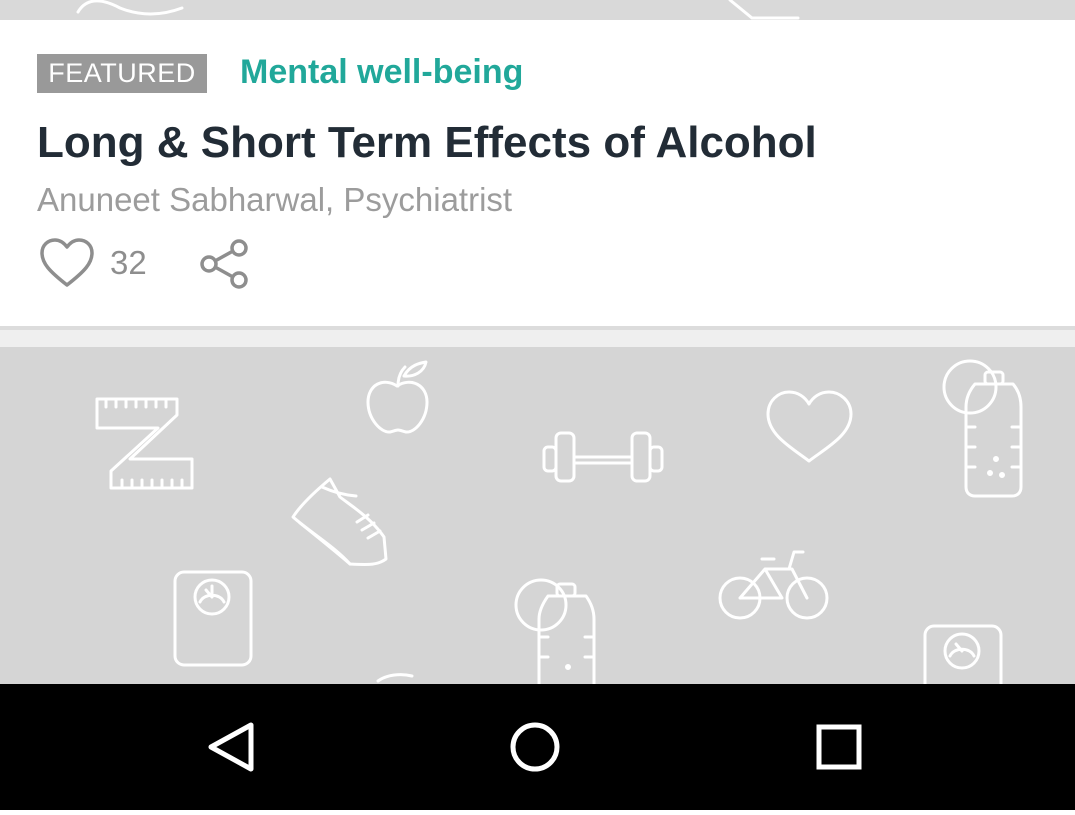 This screenshot has height=815, width=1075. I want to click on heart-outline-icon, so click(67, 262).